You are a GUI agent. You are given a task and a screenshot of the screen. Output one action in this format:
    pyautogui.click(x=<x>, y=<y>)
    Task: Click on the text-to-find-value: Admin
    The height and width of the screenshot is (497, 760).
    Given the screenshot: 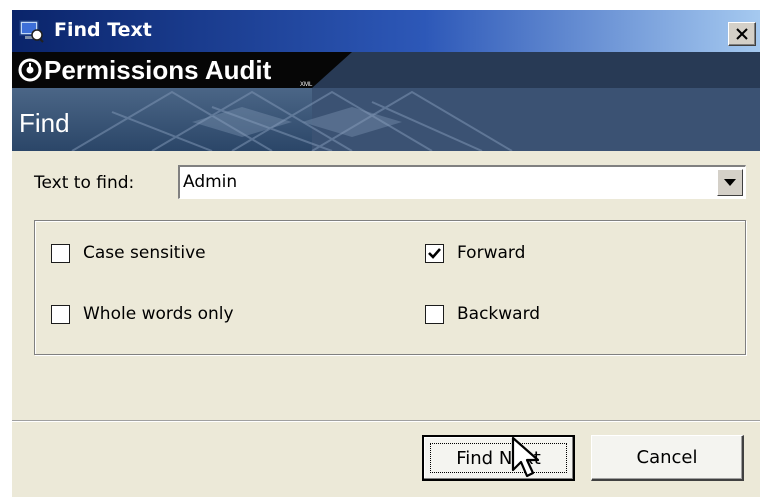 What is the action you would take?
    pyautogui.click(x=210, y=182)
    